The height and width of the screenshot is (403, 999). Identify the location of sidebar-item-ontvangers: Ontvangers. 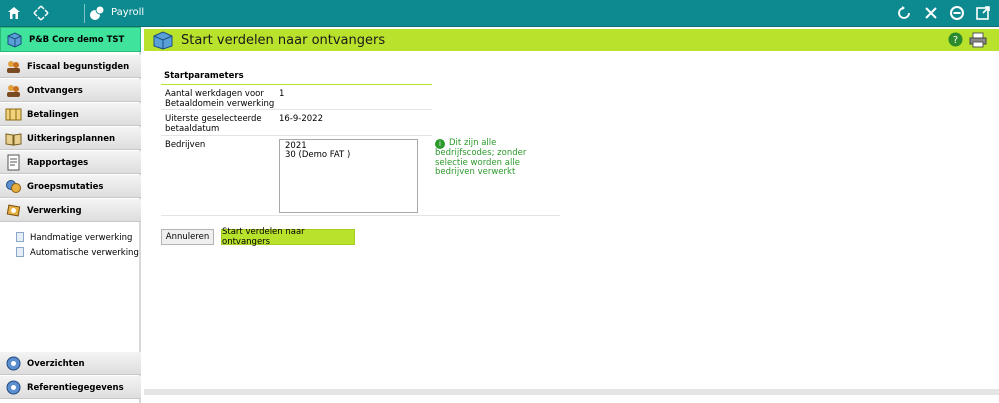
(70, 90).